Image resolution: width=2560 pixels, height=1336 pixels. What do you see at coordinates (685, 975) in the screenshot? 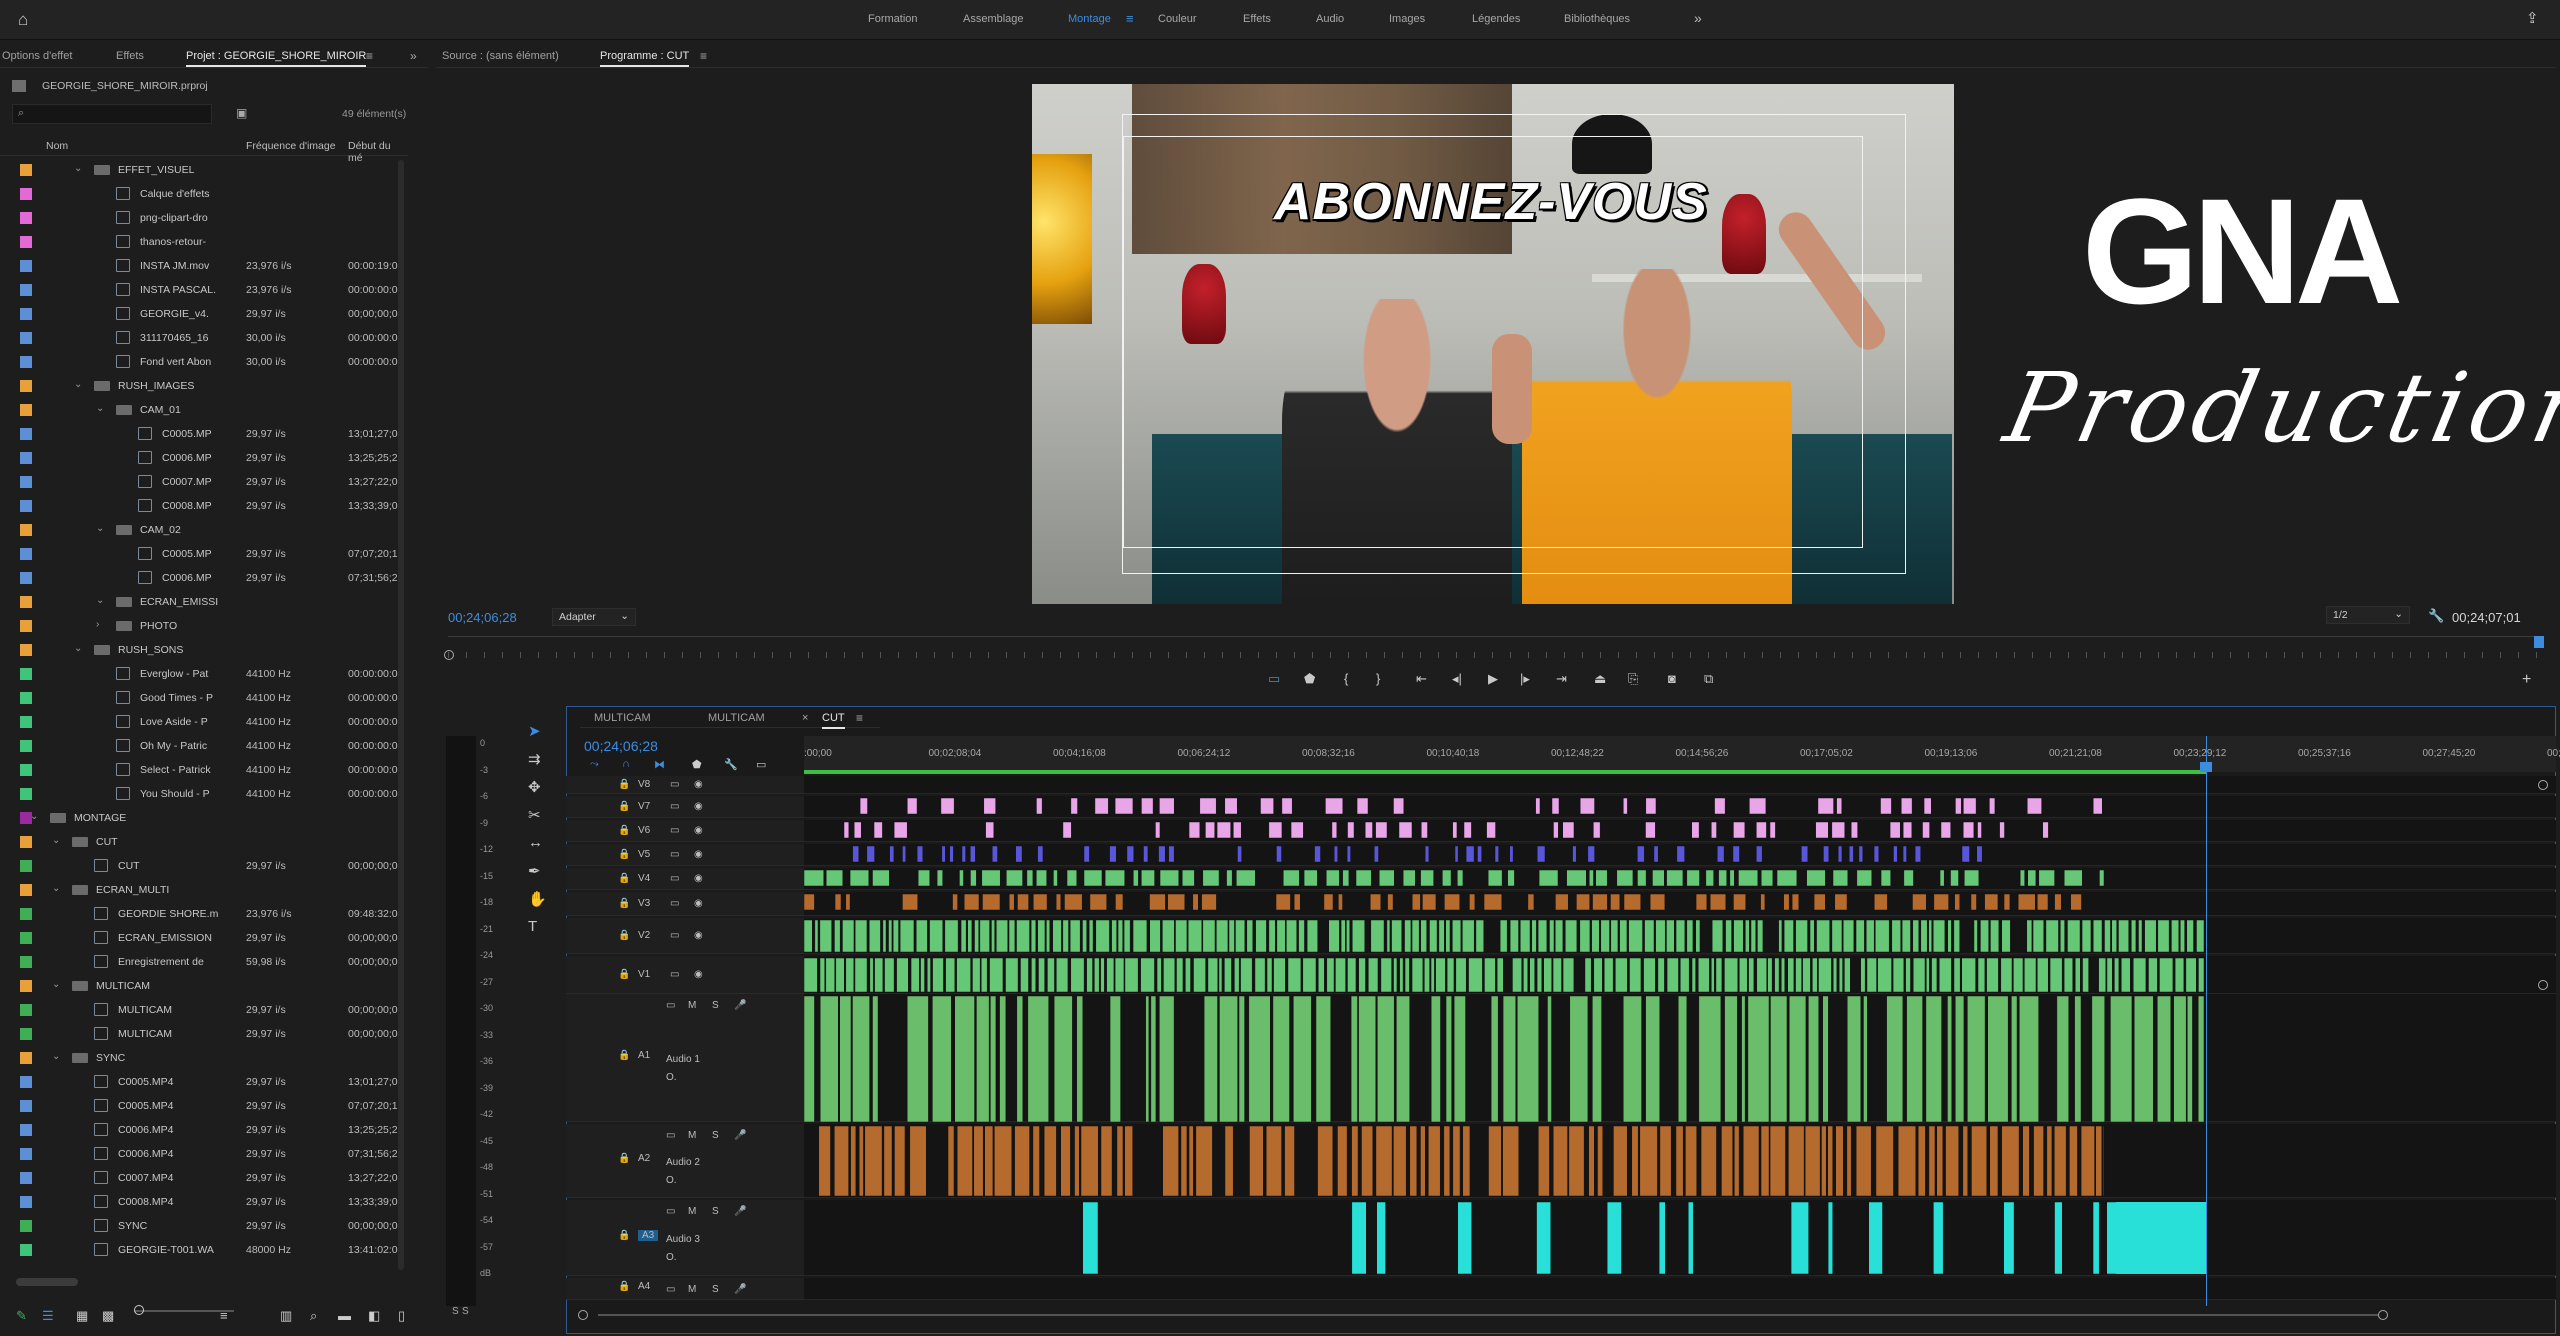
I see `video-track-header: 🔒 V1 ▭ ◉` at bounding box center [685, 975].